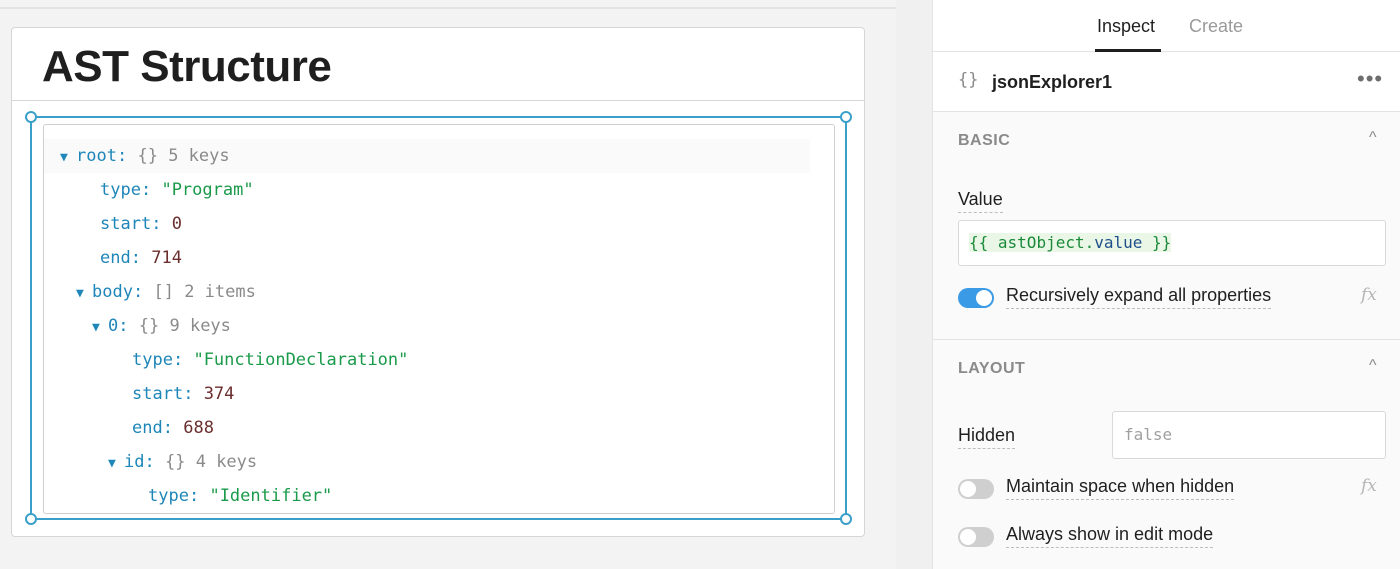 This screenshot has height=569, width=1400. I want to click on json-row: ▼ root: {} 5 keys, so click(145, 156).